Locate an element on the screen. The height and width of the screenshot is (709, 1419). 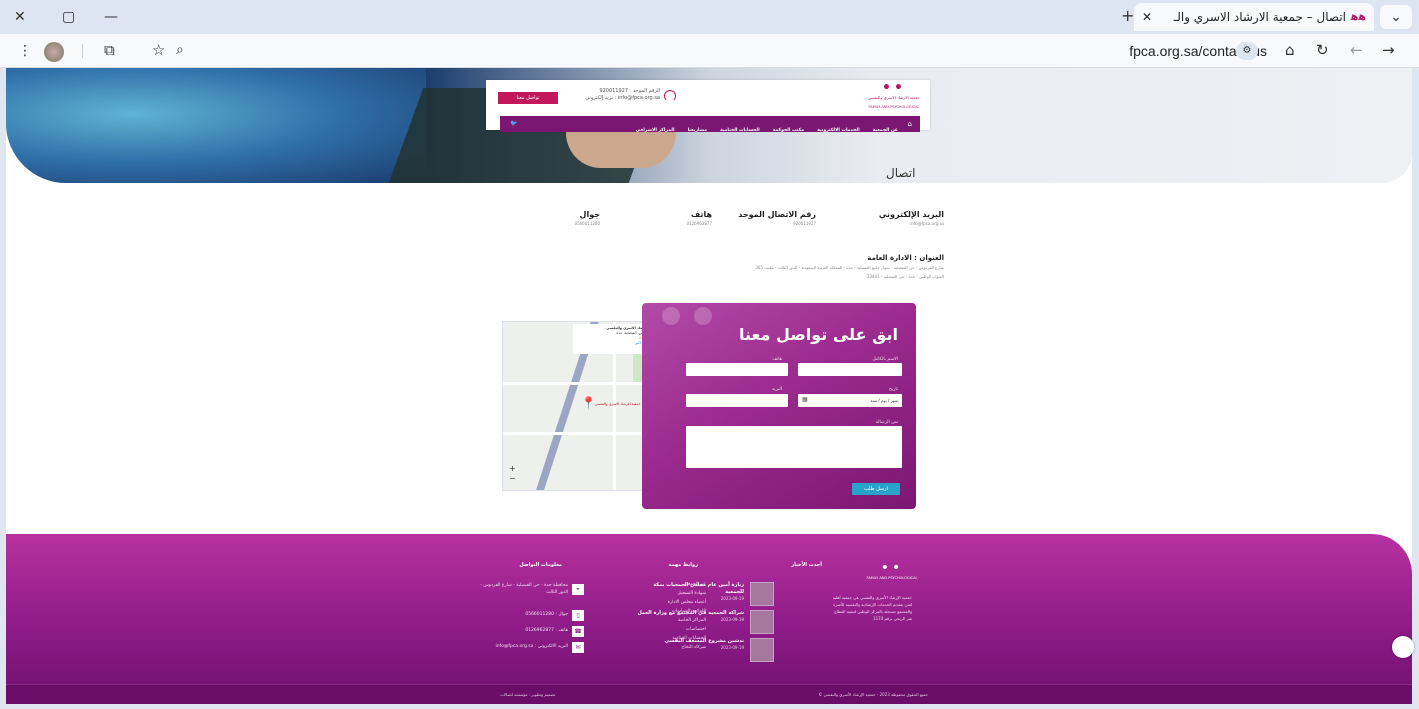
menu-item-centers: المراكز الاشرافي is located at coordinates (655, 131).